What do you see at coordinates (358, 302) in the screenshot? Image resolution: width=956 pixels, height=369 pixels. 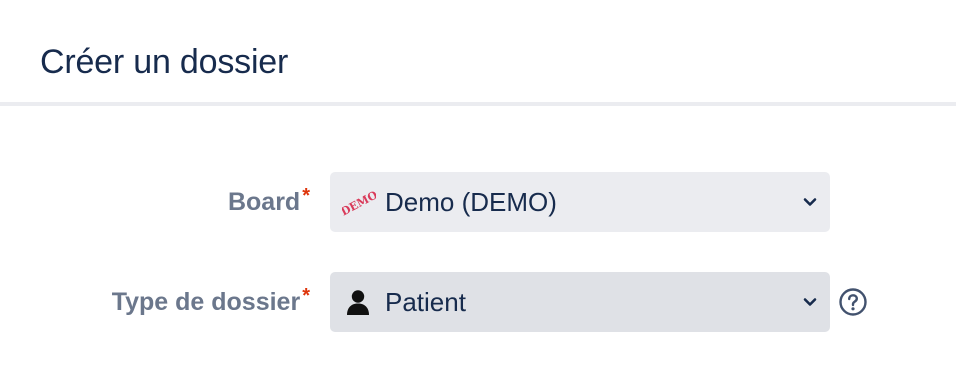 I see `user-icon` at bounding box center [358, 302].